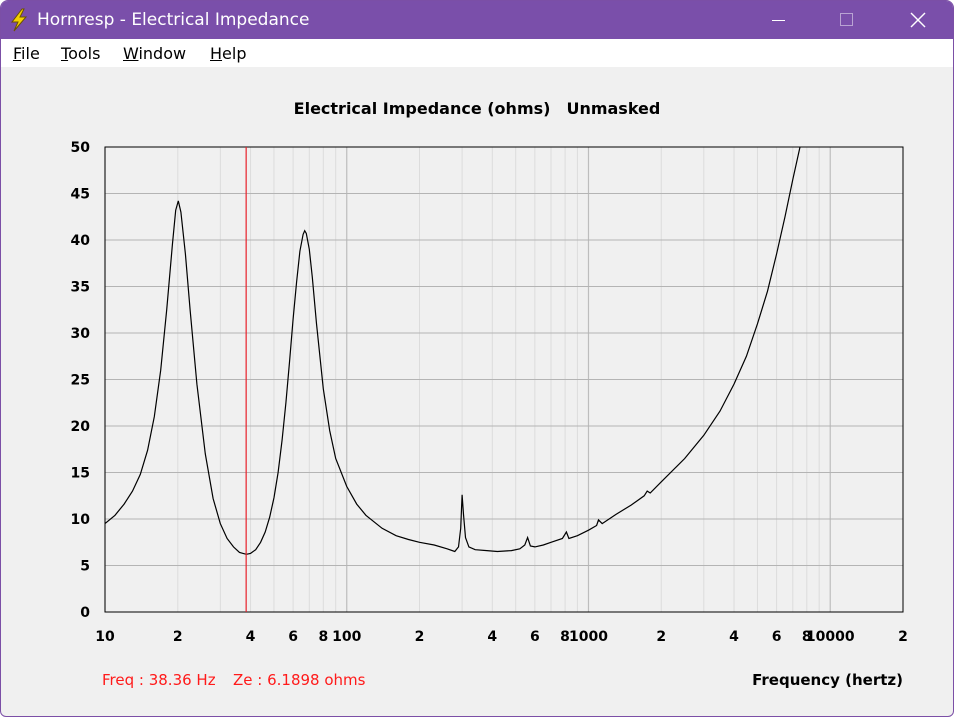  Describe the element at coordinates (830, 637) in the screenshot. I see `x-tick-label: 10000` at that location.